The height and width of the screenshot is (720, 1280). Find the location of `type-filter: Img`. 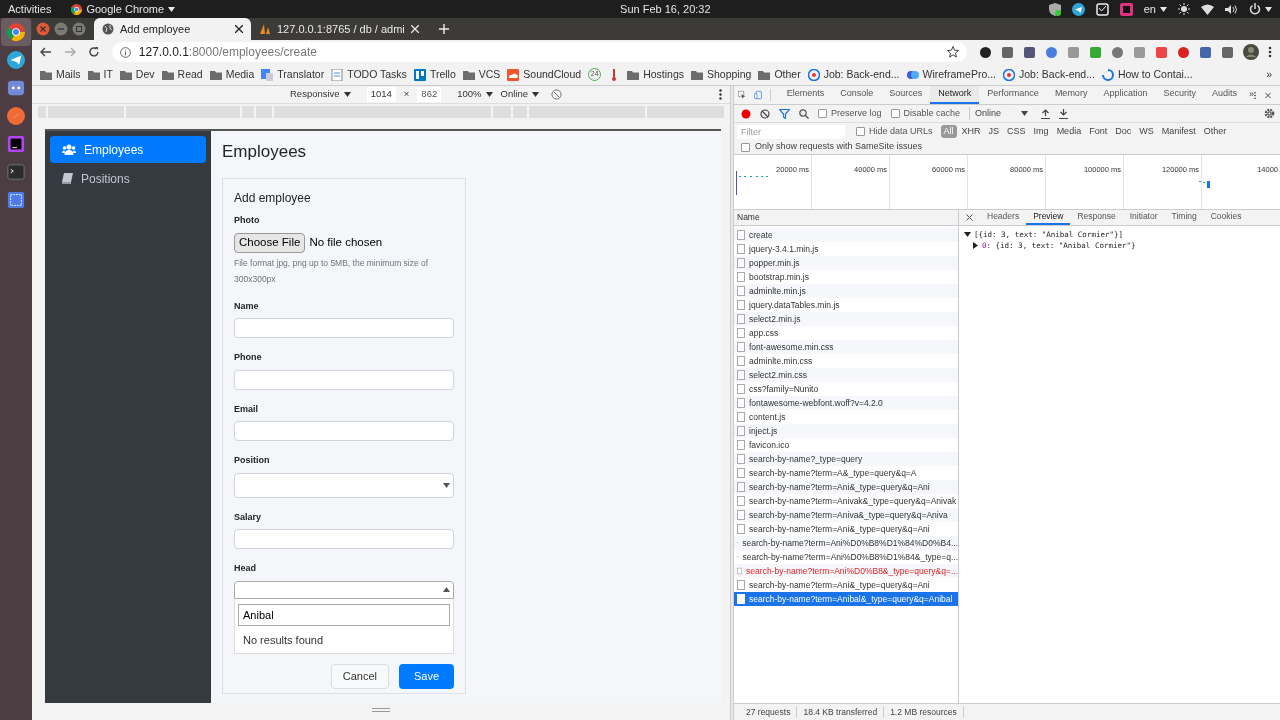

type-filter: Img is located at coordinates (1041, 131).